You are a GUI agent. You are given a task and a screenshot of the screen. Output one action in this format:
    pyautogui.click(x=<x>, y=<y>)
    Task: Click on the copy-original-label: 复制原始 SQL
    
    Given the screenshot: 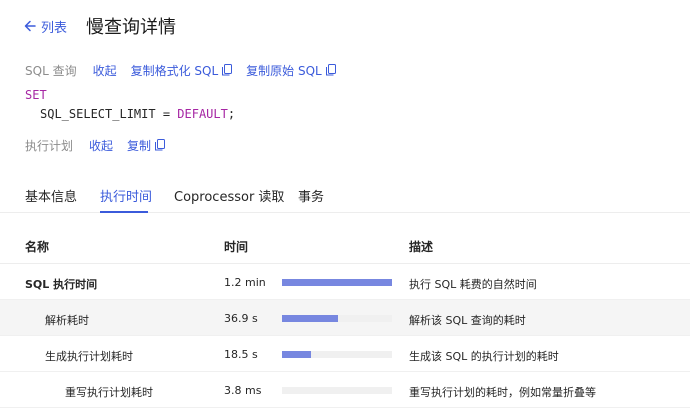 What is the action you would take?
    pyautogui.click(x=284, y=70)
    